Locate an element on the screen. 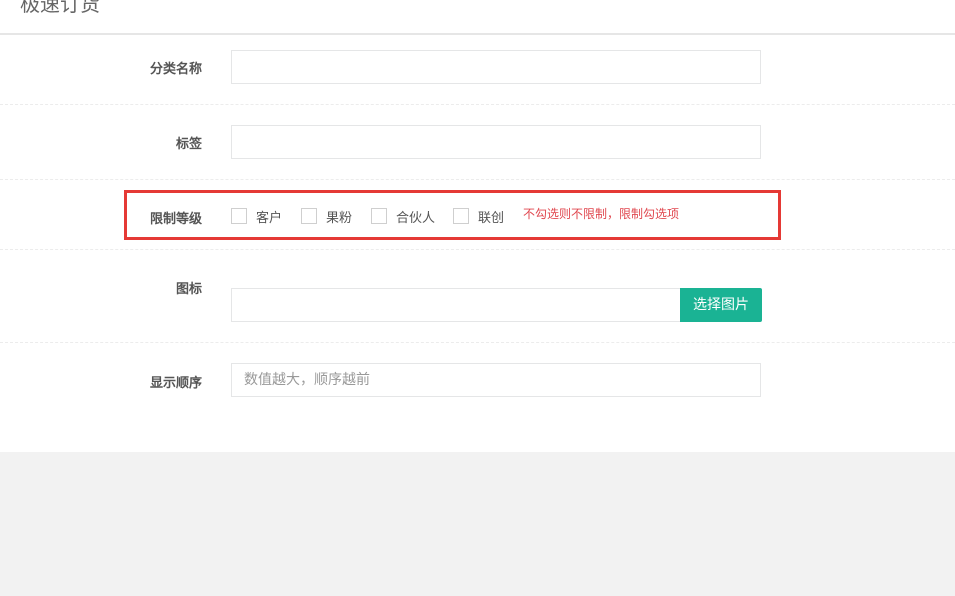 This screenshot has width=955, height=596. icon-label: 图标 is located at coordinates (188, 289).